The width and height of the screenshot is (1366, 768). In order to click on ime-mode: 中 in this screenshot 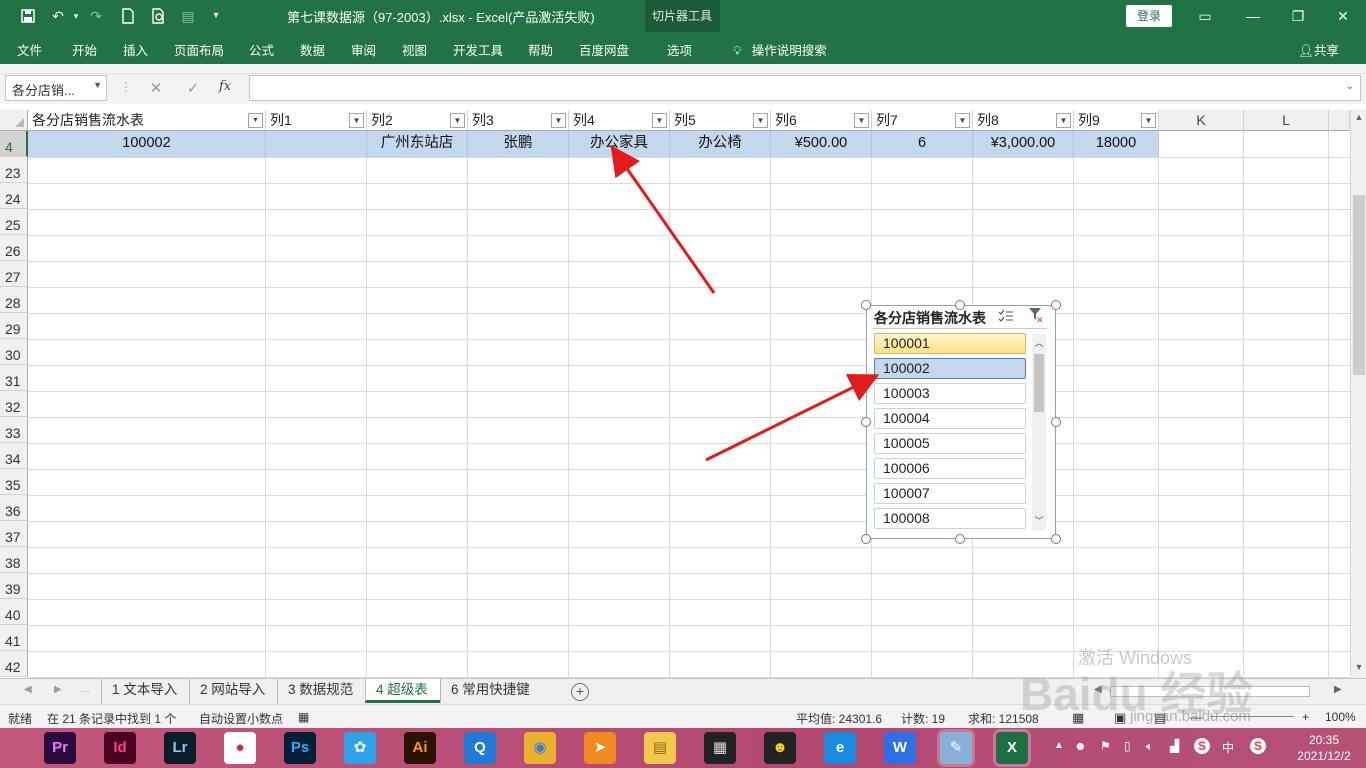, I will do `click(1228, 747)`.